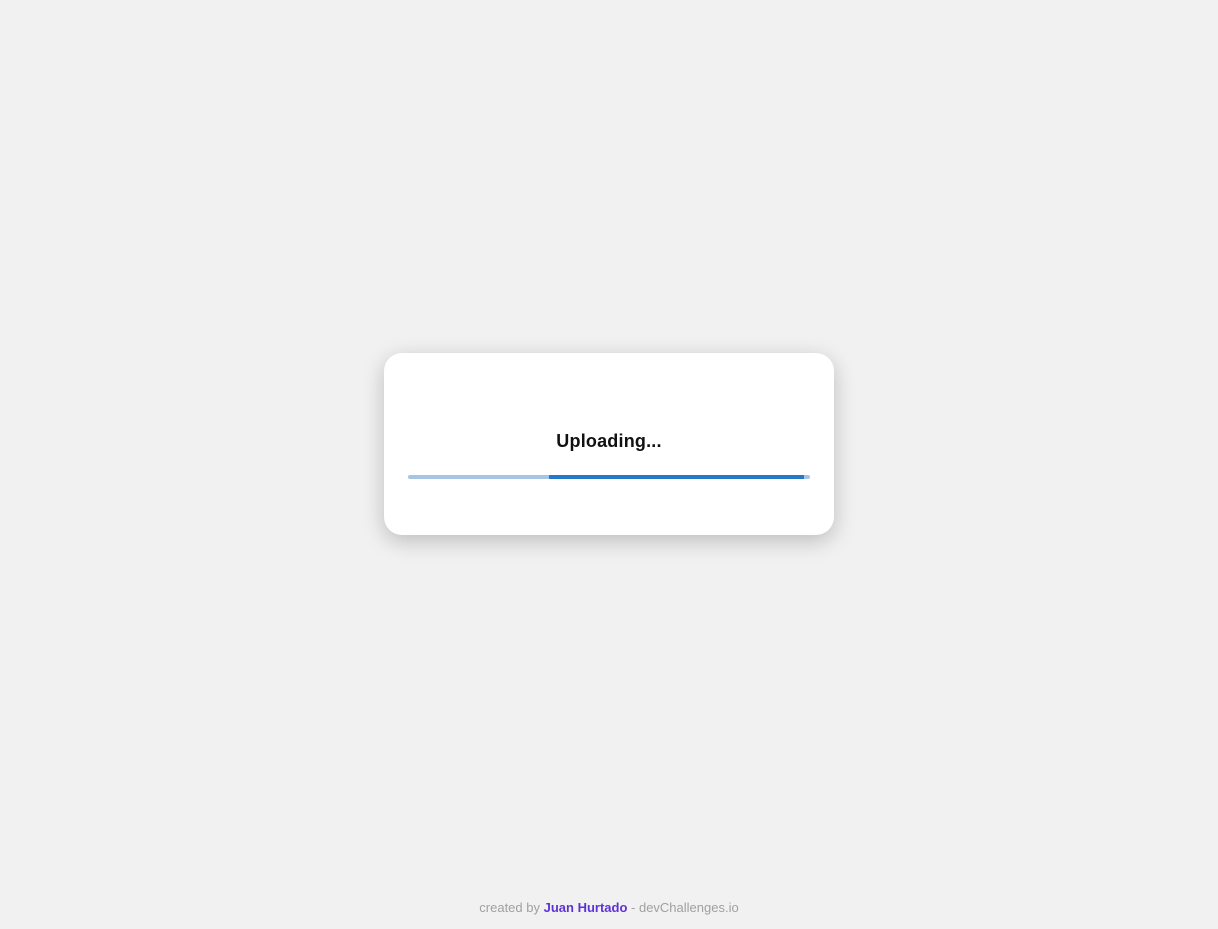 The height and width of the screenshot is (929, 1218). I want to click on progress-track, so click(609, 477).